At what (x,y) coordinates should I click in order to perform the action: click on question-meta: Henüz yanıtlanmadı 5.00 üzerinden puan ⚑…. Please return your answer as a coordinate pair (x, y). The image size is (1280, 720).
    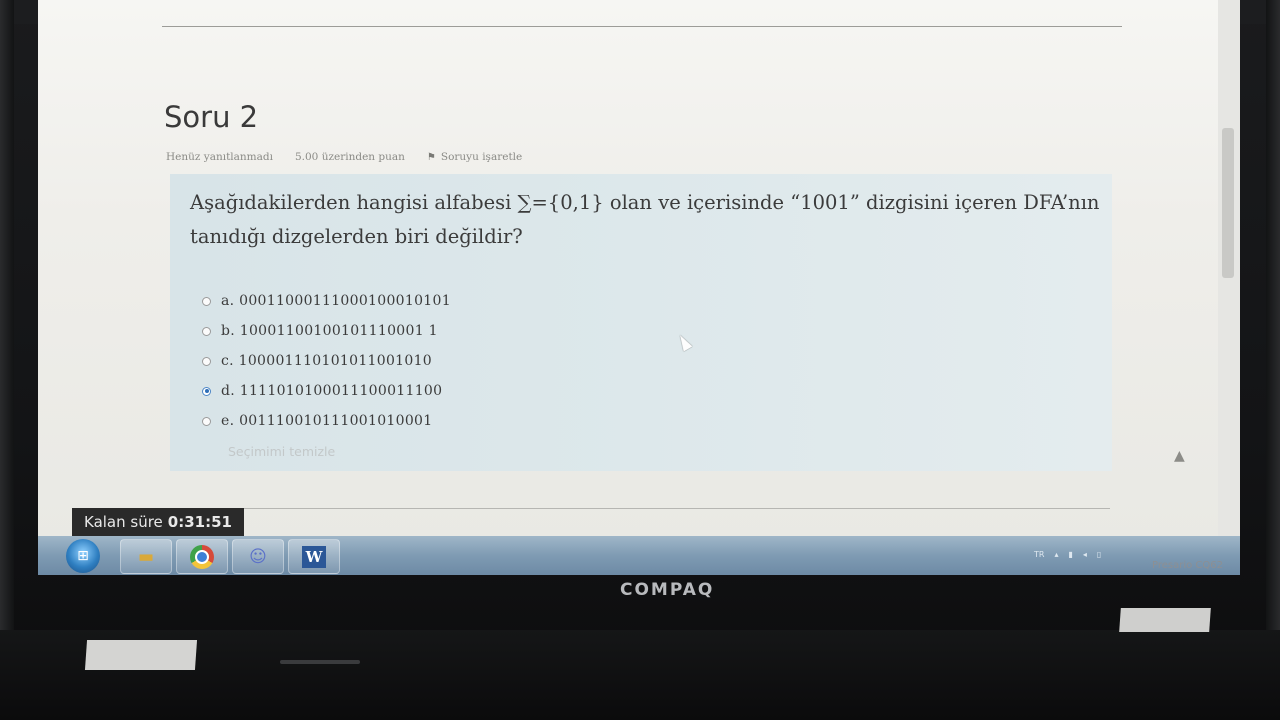
    Looking at the image, I should click on (344, 157).